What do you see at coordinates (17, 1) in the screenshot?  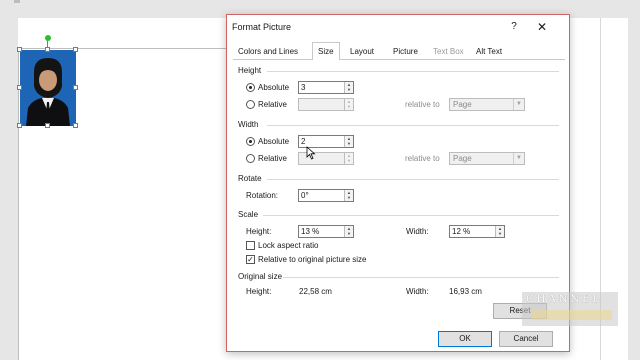 I see `ruler-mark` at bounding box center [17, 1].